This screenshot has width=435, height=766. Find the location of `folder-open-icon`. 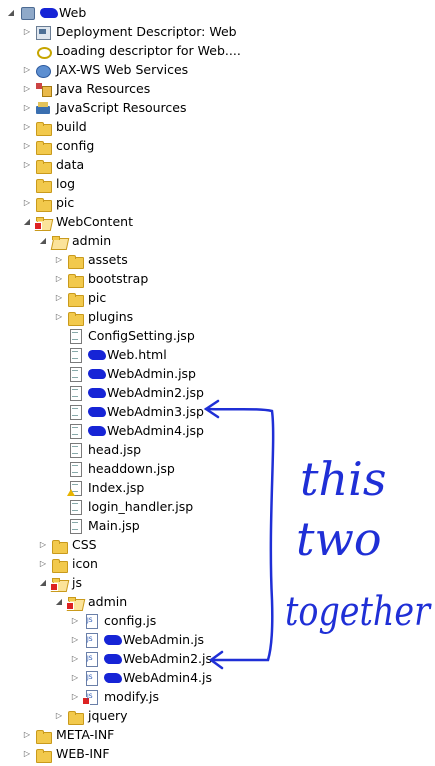

folder-open-icon is located at coordinates (42, 222).